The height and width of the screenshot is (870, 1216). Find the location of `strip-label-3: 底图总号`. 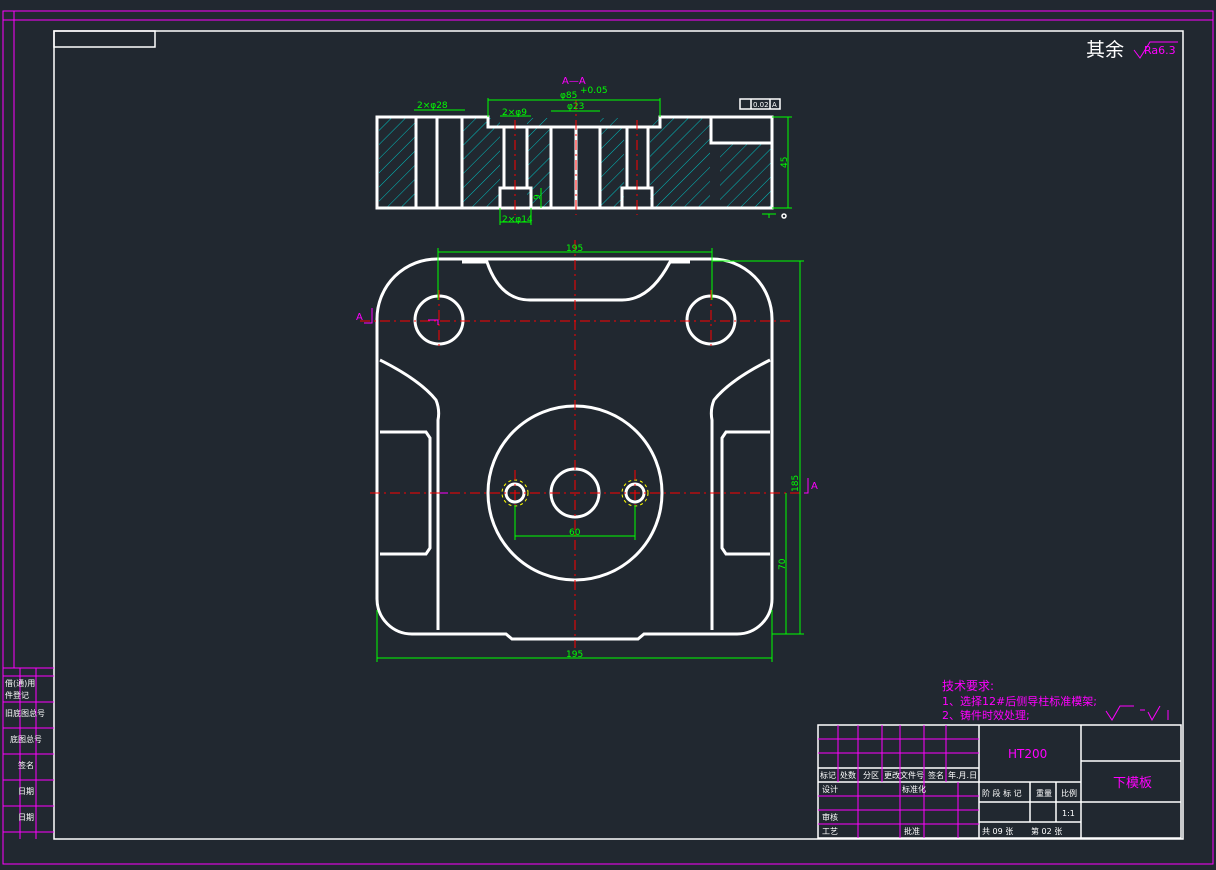

strip-label-3: 底图总号 is located at coordinates (26, 739).